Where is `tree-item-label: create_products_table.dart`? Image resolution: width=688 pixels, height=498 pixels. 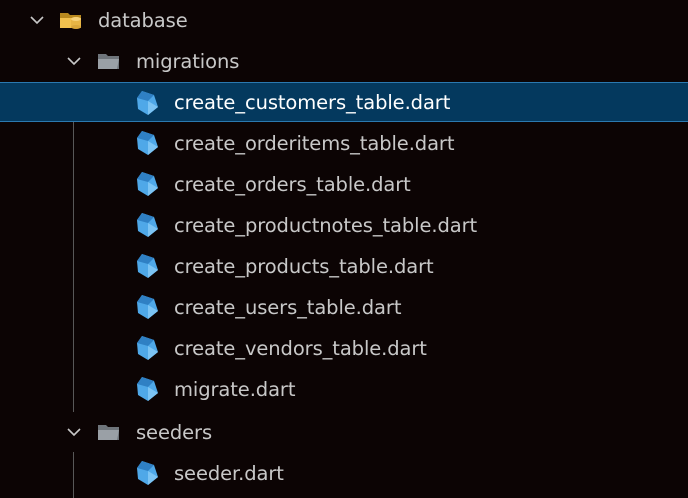 tree-item-label: create_products_table.dart is located at coordinates (304, 266).